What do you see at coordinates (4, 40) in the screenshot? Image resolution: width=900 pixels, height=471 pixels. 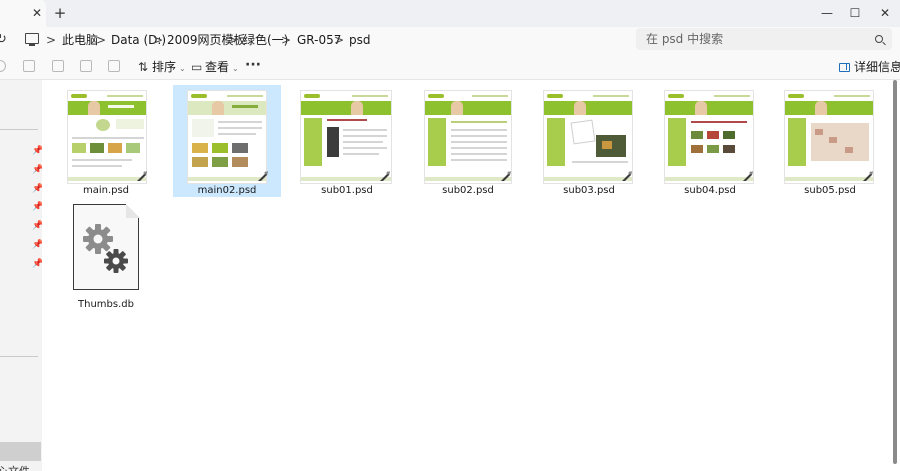 I see `refresh-icon: ↻` at bounding box center [4, 40].